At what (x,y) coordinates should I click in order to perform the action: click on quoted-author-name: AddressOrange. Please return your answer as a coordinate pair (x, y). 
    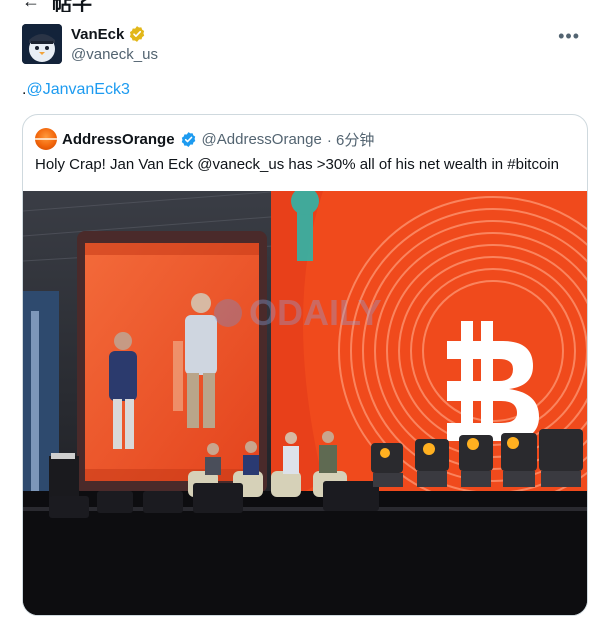
    Looking at the image, I should click on (118, 139).